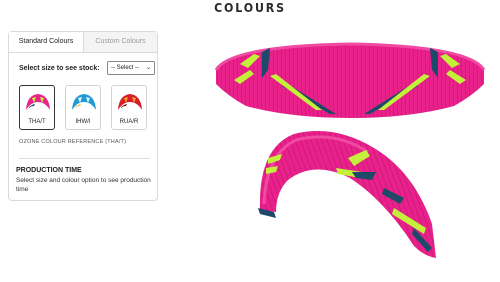 The image size is (500, 282). Describe the element at coordinates (129, 122) in the screenshot. I see `swatch-code: RUA/R` at that location.